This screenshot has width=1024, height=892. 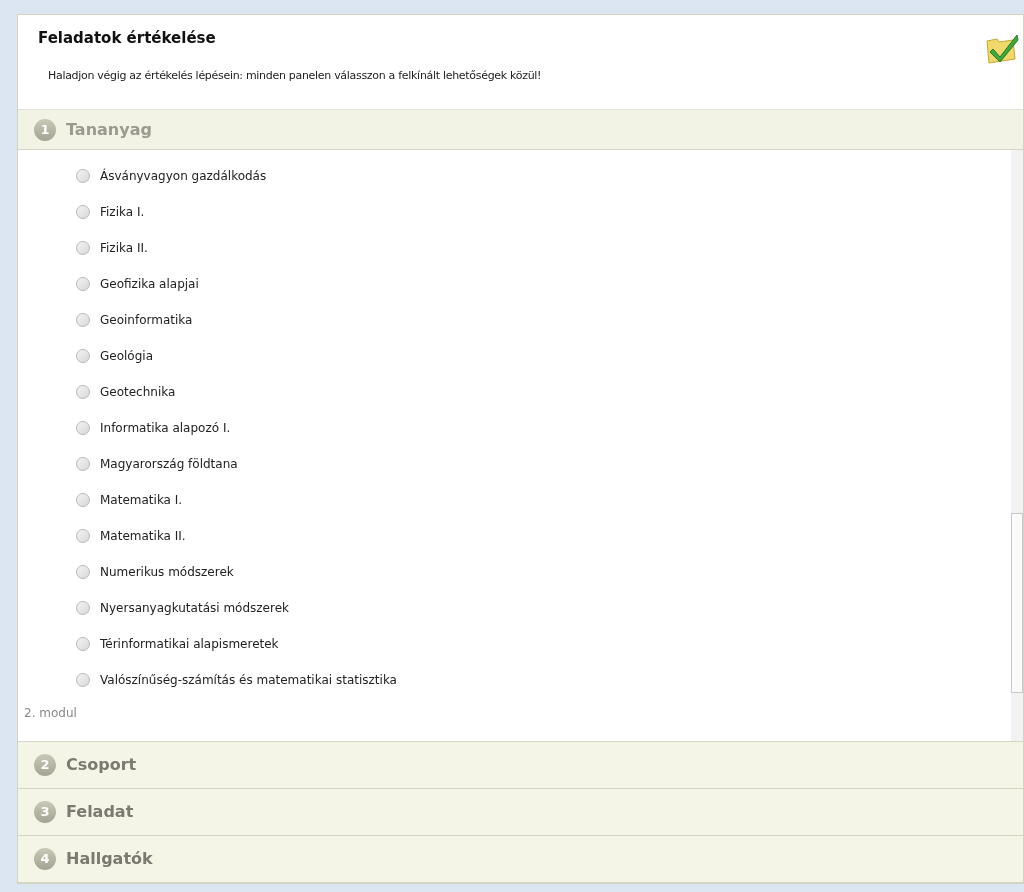 I want to click on step-title: Feladat, so click(x=100, y=812).